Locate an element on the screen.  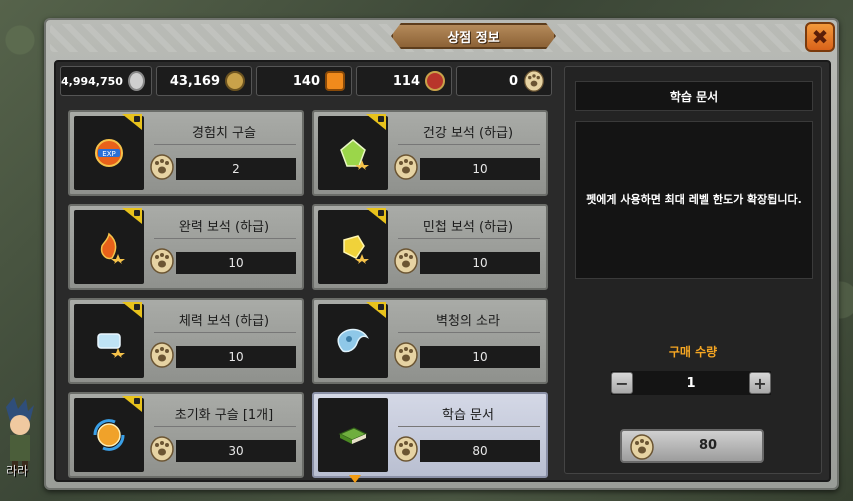
red-gem-icon is located at coordinates (112, 248).